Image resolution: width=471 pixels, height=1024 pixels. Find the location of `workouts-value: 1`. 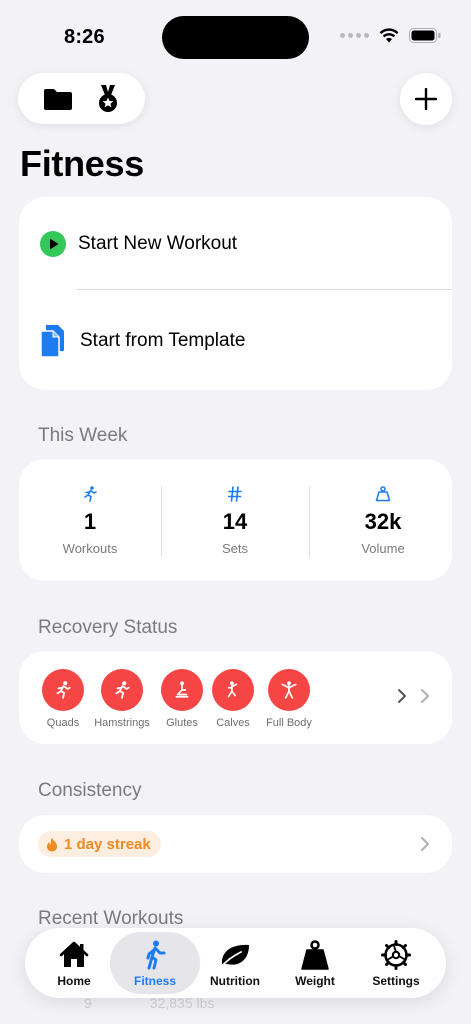

workouts-value: 1 is located at coordinates (90, 521).